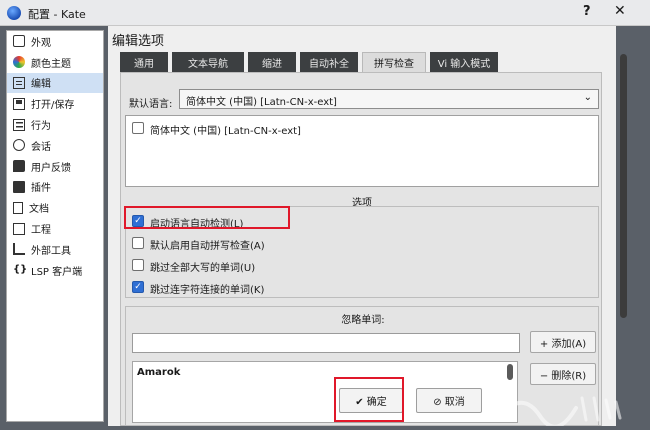 Image resolution: width=650 pixels, height=430 pixels. I want to click on ignored-words-title: 忽略单词:, so click(363, 320).